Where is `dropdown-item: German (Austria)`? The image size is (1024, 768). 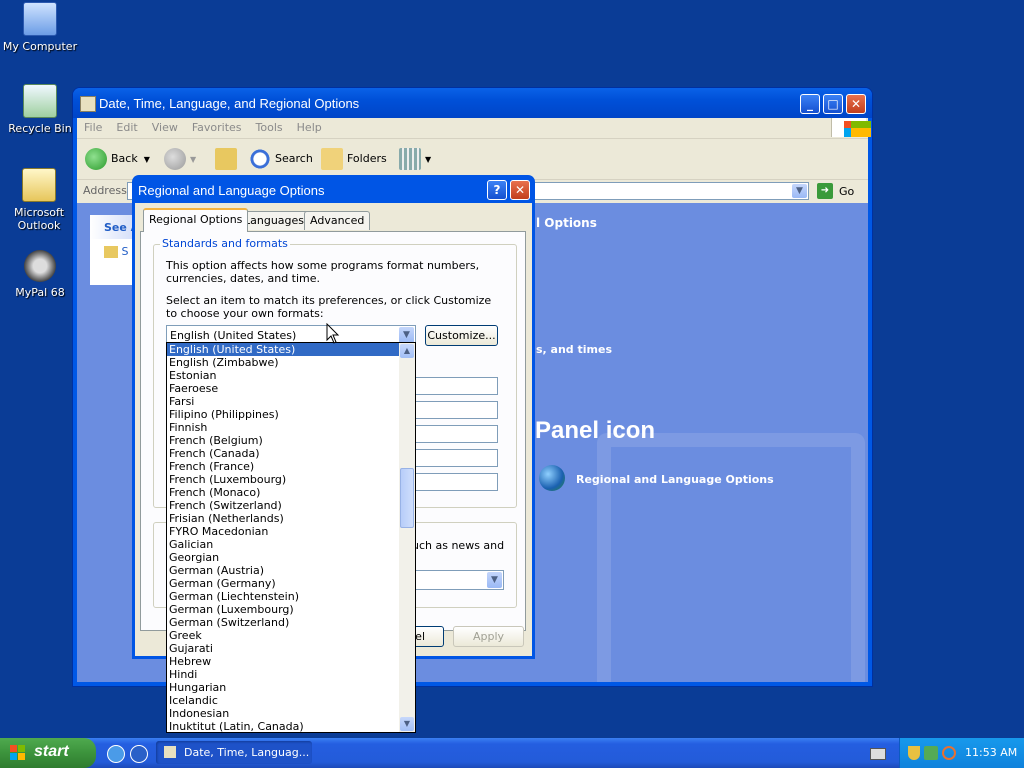 dropdown-item: German (Austria) is located at coordinates (283, 570).